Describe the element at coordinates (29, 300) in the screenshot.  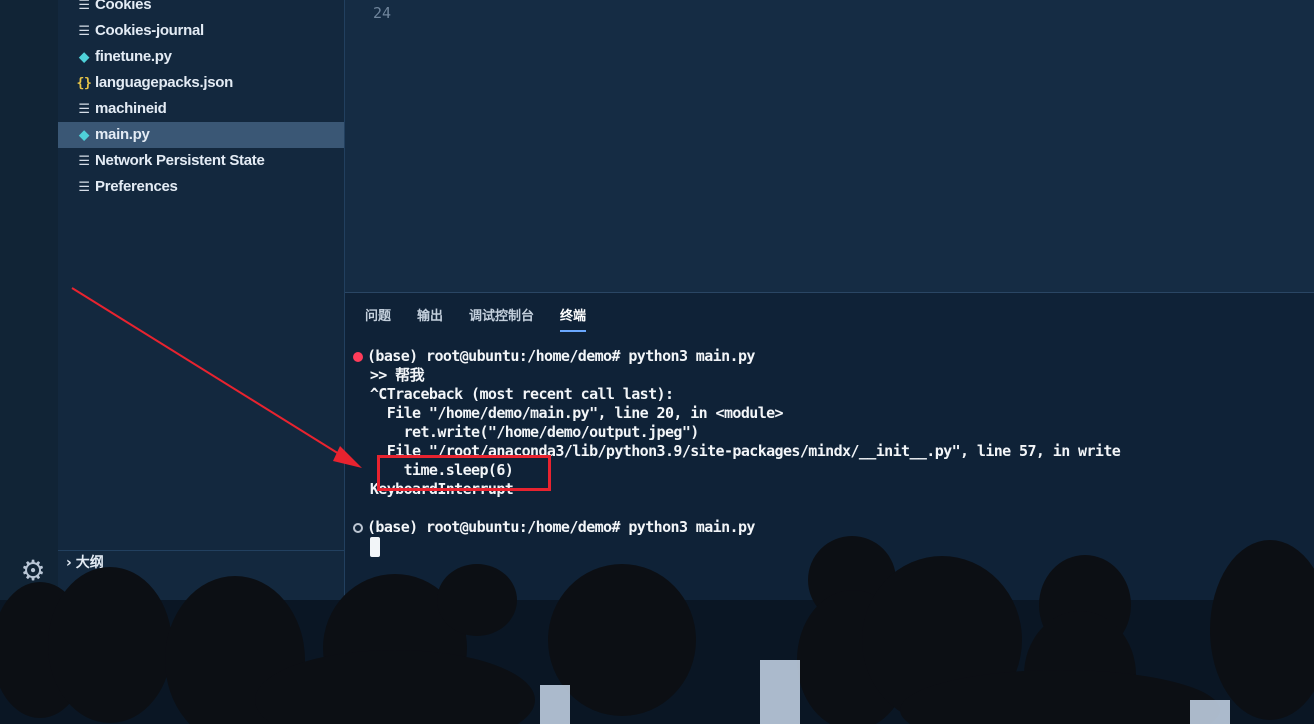
I see `activity-bar: ⚙` at that location.